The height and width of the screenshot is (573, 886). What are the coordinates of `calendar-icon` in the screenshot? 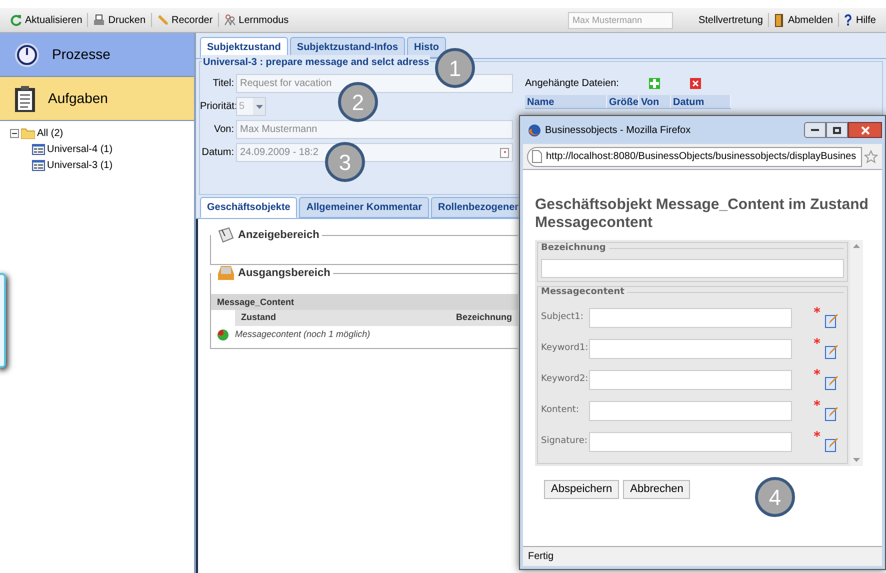 It's located at (504, 153).